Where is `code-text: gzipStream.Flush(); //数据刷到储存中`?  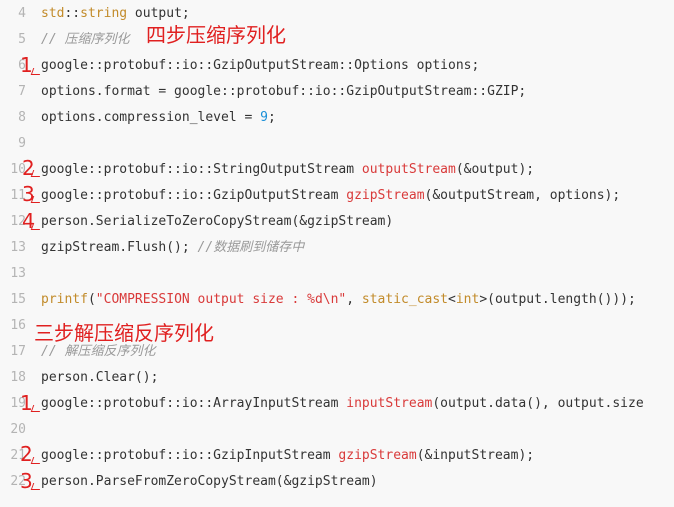 code-text: gzipStream.Flush(); //数据刷到储存中 is located at coordinates (173, 247).